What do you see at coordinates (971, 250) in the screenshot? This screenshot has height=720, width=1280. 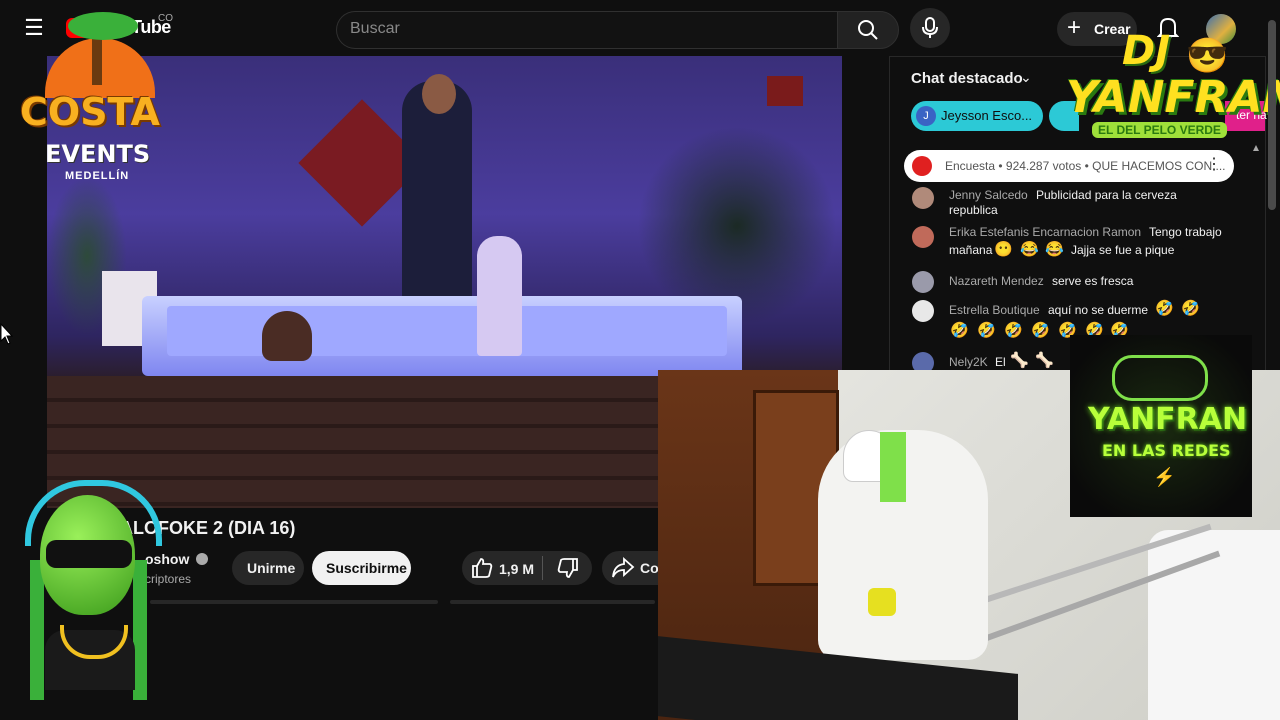 I see `chat-message: mañana` at bounding box center [971, 250].